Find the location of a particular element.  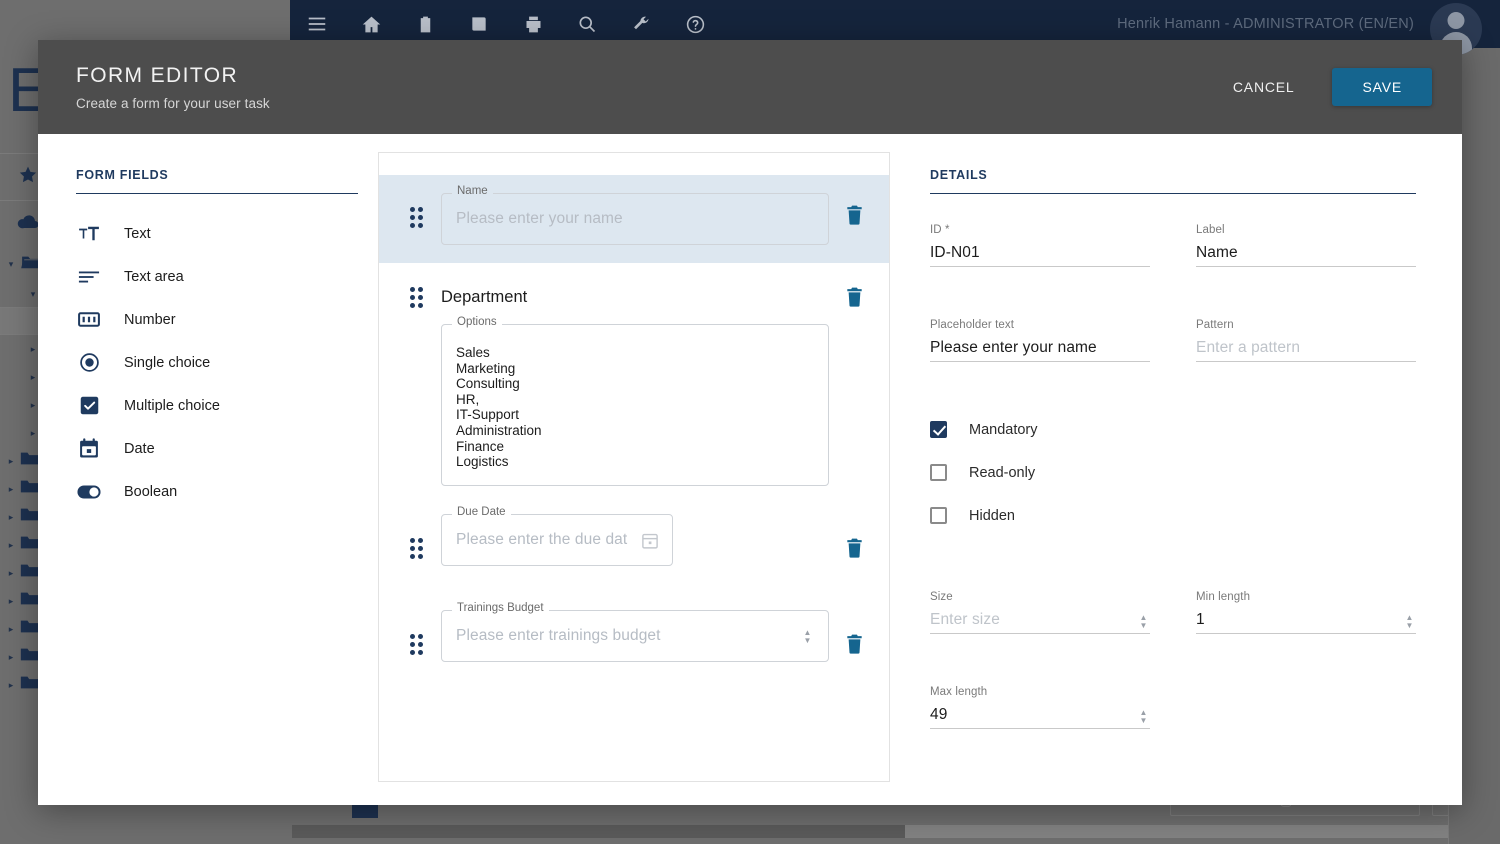

palette-item-boolean: Boolean is located at coordinates (227, 491).